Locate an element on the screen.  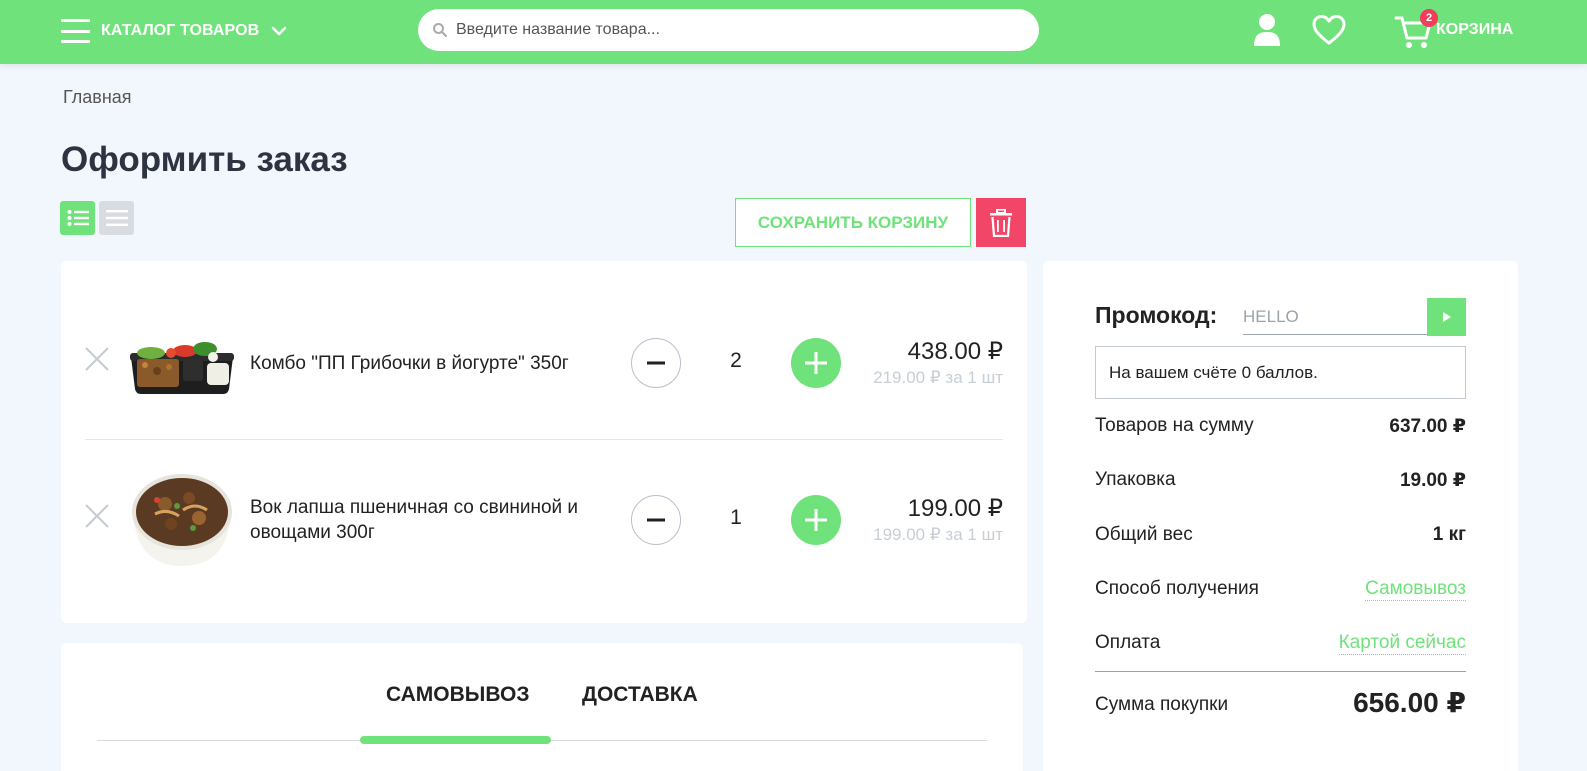
goods-total-row: Товаров на сумму 637.00 ₽ is located at coordinates (1280, 428).